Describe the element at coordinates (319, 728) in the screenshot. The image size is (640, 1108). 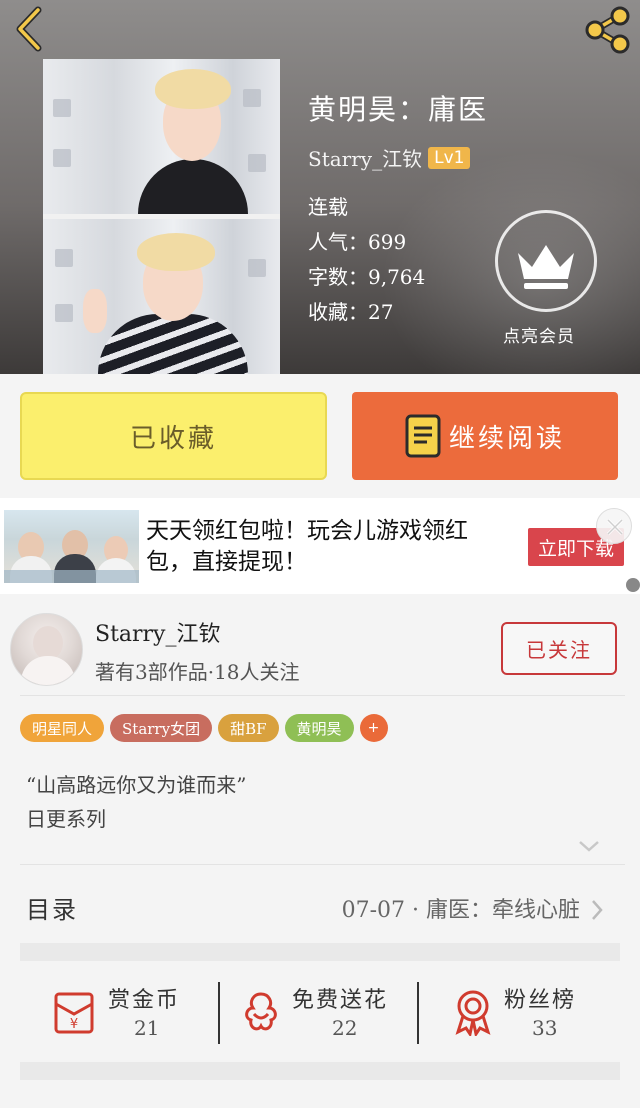
I see `tag-3: 黄明昊` at that location.